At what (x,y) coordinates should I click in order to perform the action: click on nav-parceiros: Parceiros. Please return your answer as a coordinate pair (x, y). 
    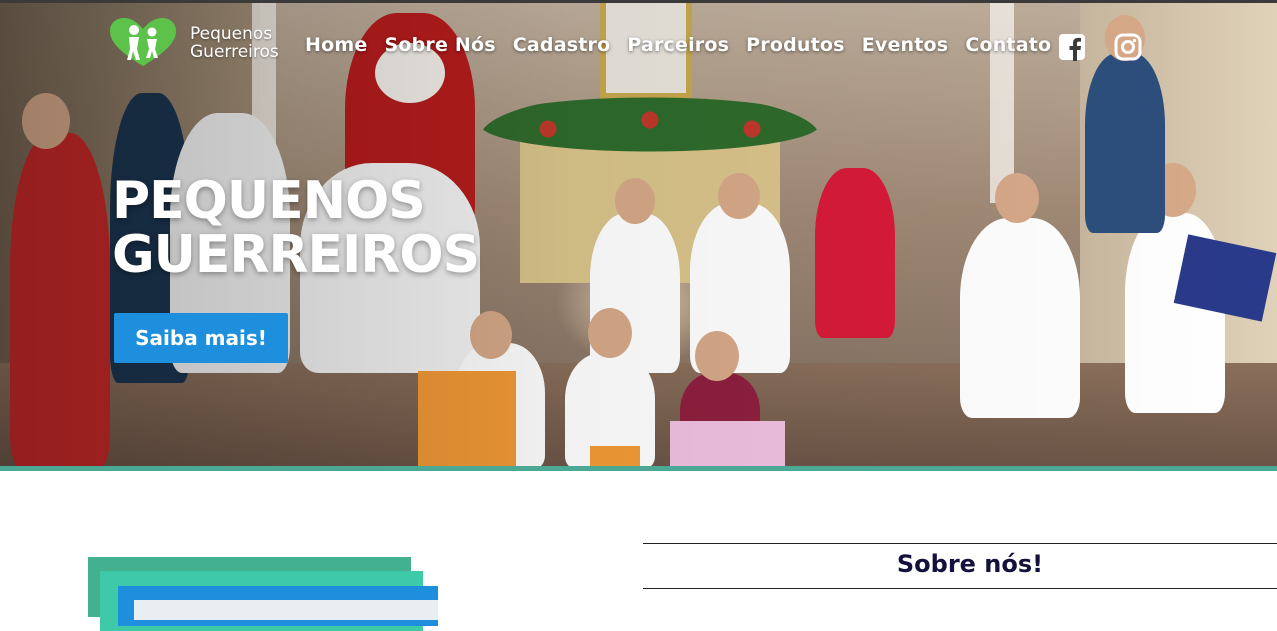
    Looking at the image, I should click on (678, 45).